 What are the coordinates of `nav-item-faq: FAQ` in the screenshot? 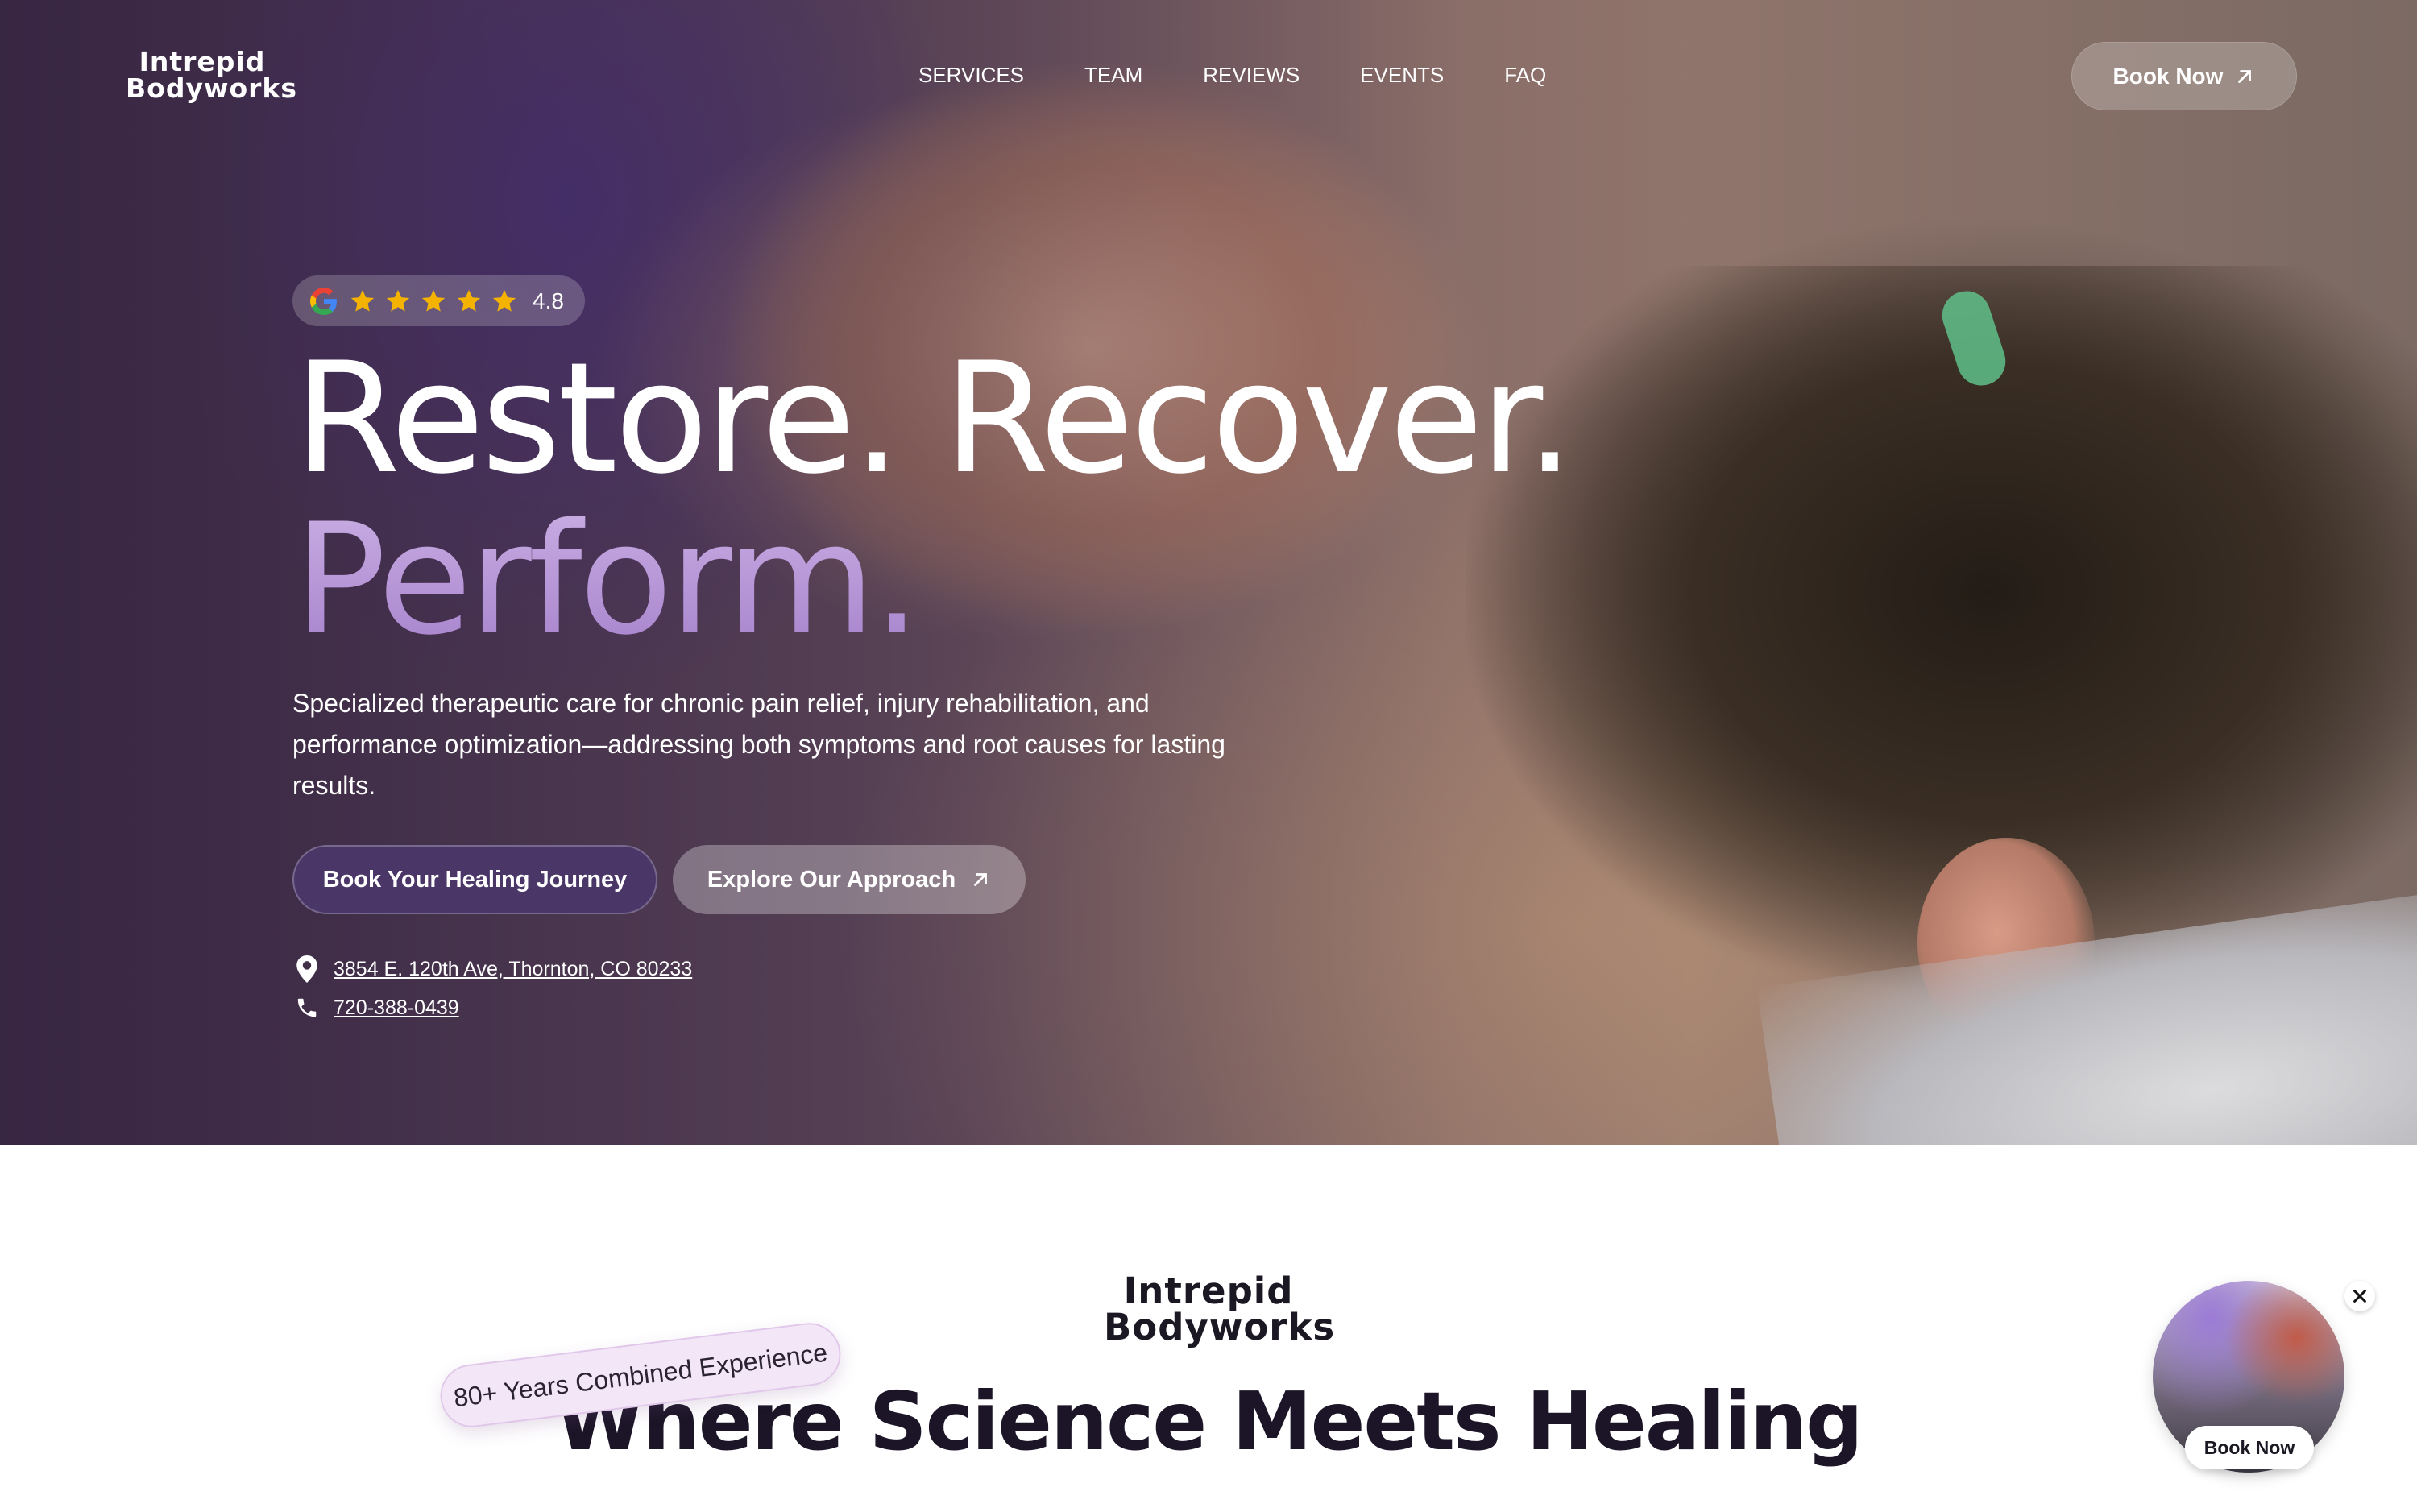 It's located at (1525, 76).